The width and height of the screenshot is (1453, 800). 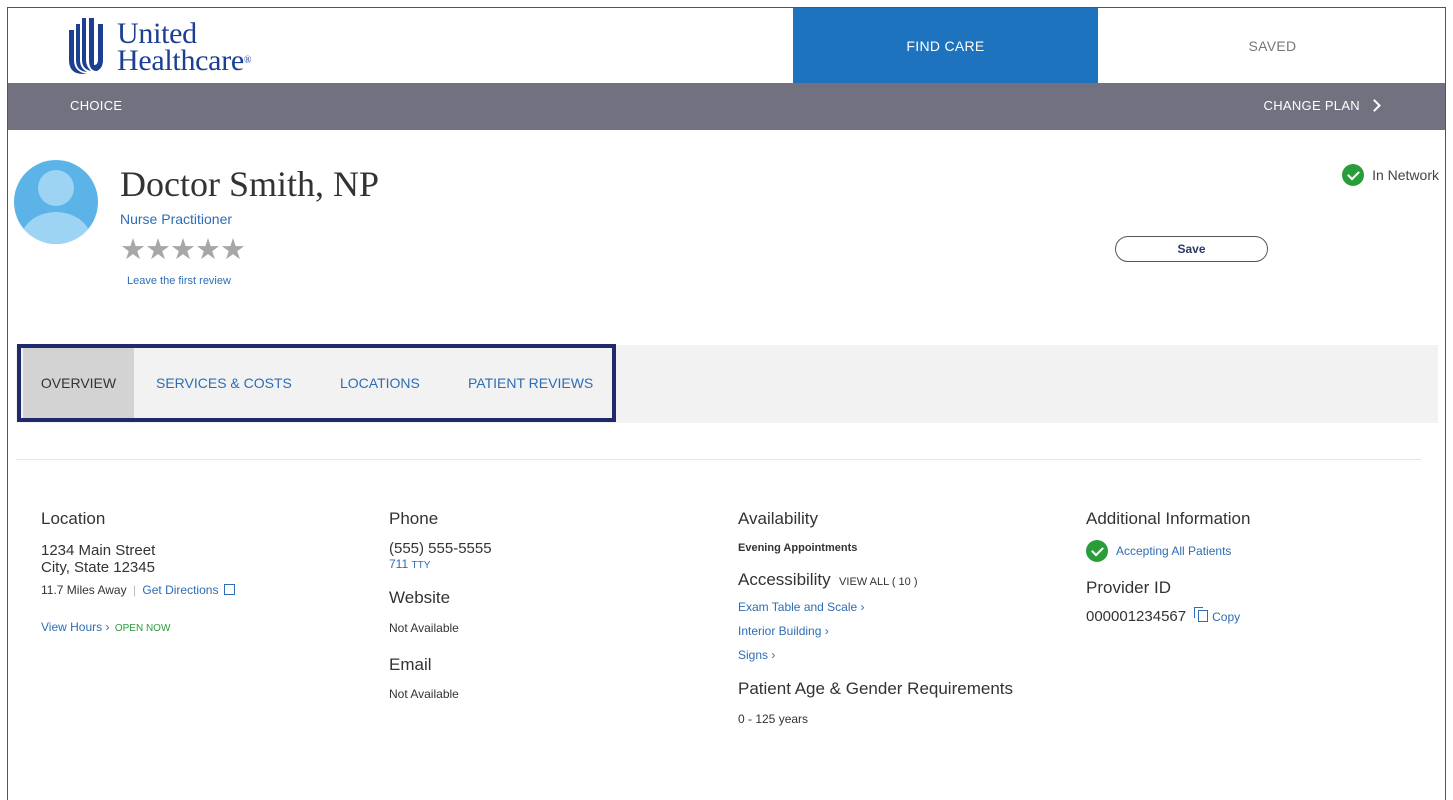 What do you see at coordinates (84, 590) in the screenshot?
I see `distance-text: 11.7 Miles Away` at bounding box center [84, 590].